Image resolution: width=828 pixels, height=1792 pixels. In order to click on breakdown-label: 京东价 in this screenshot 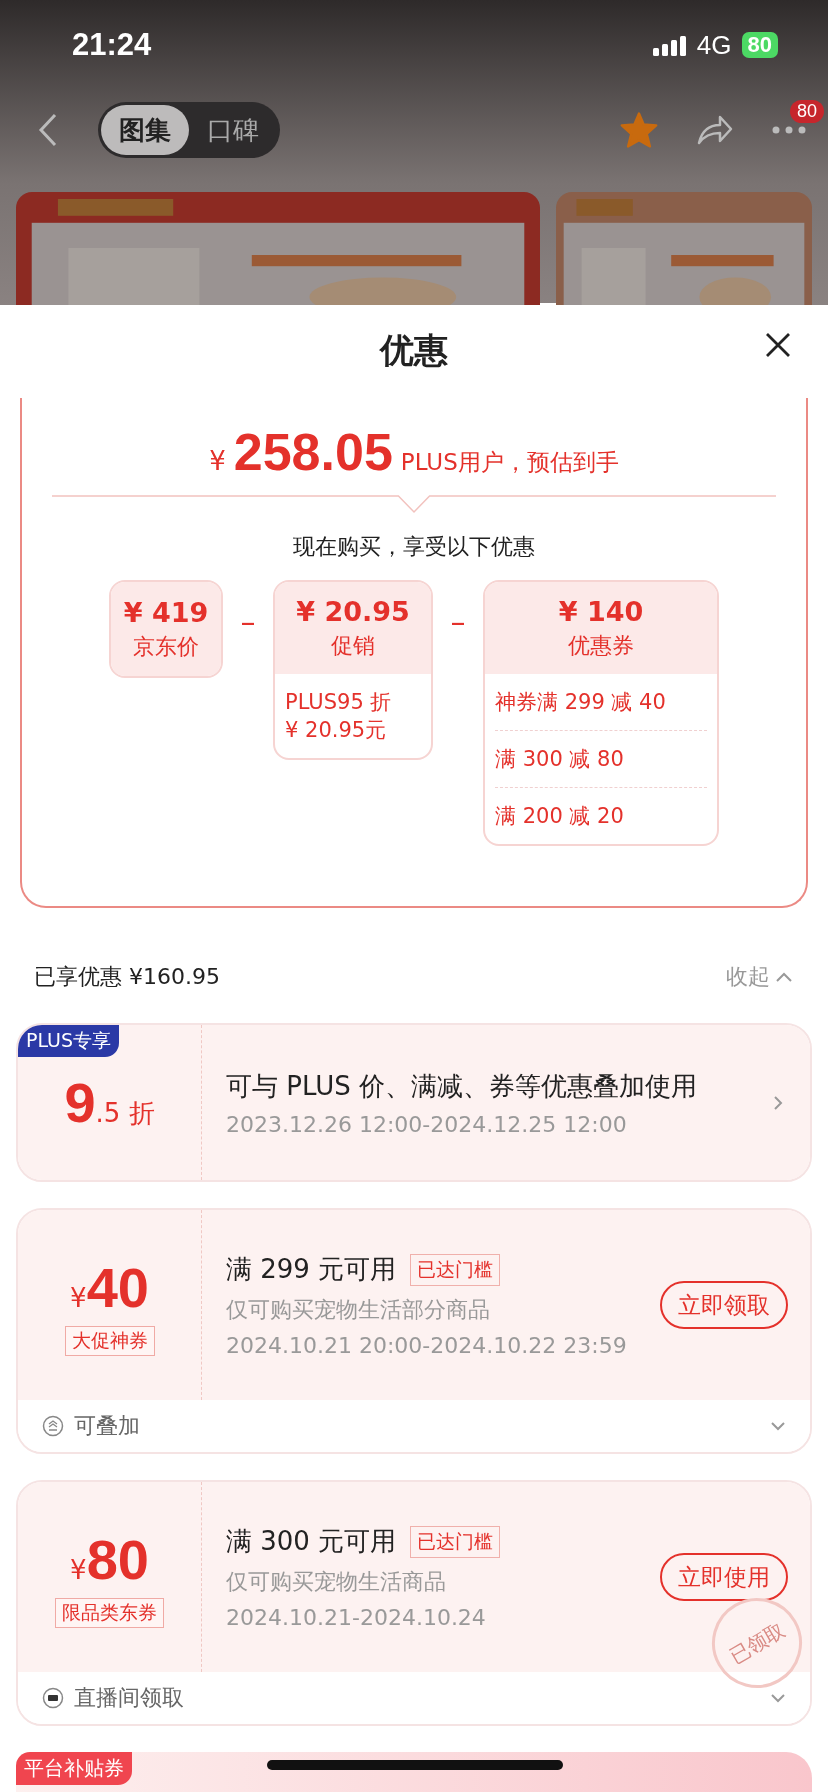, I will do `click(166, 646)`.